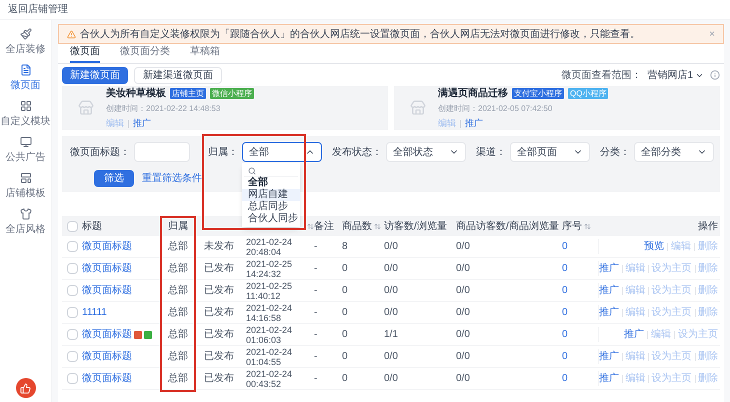 The width and height of the screenshot is (730, 402). What do you see at coordinates (269, 312) in the screenshot?
I see `table-cell: 2021-02-24 14:16:58` at bounding box center [269, 312].